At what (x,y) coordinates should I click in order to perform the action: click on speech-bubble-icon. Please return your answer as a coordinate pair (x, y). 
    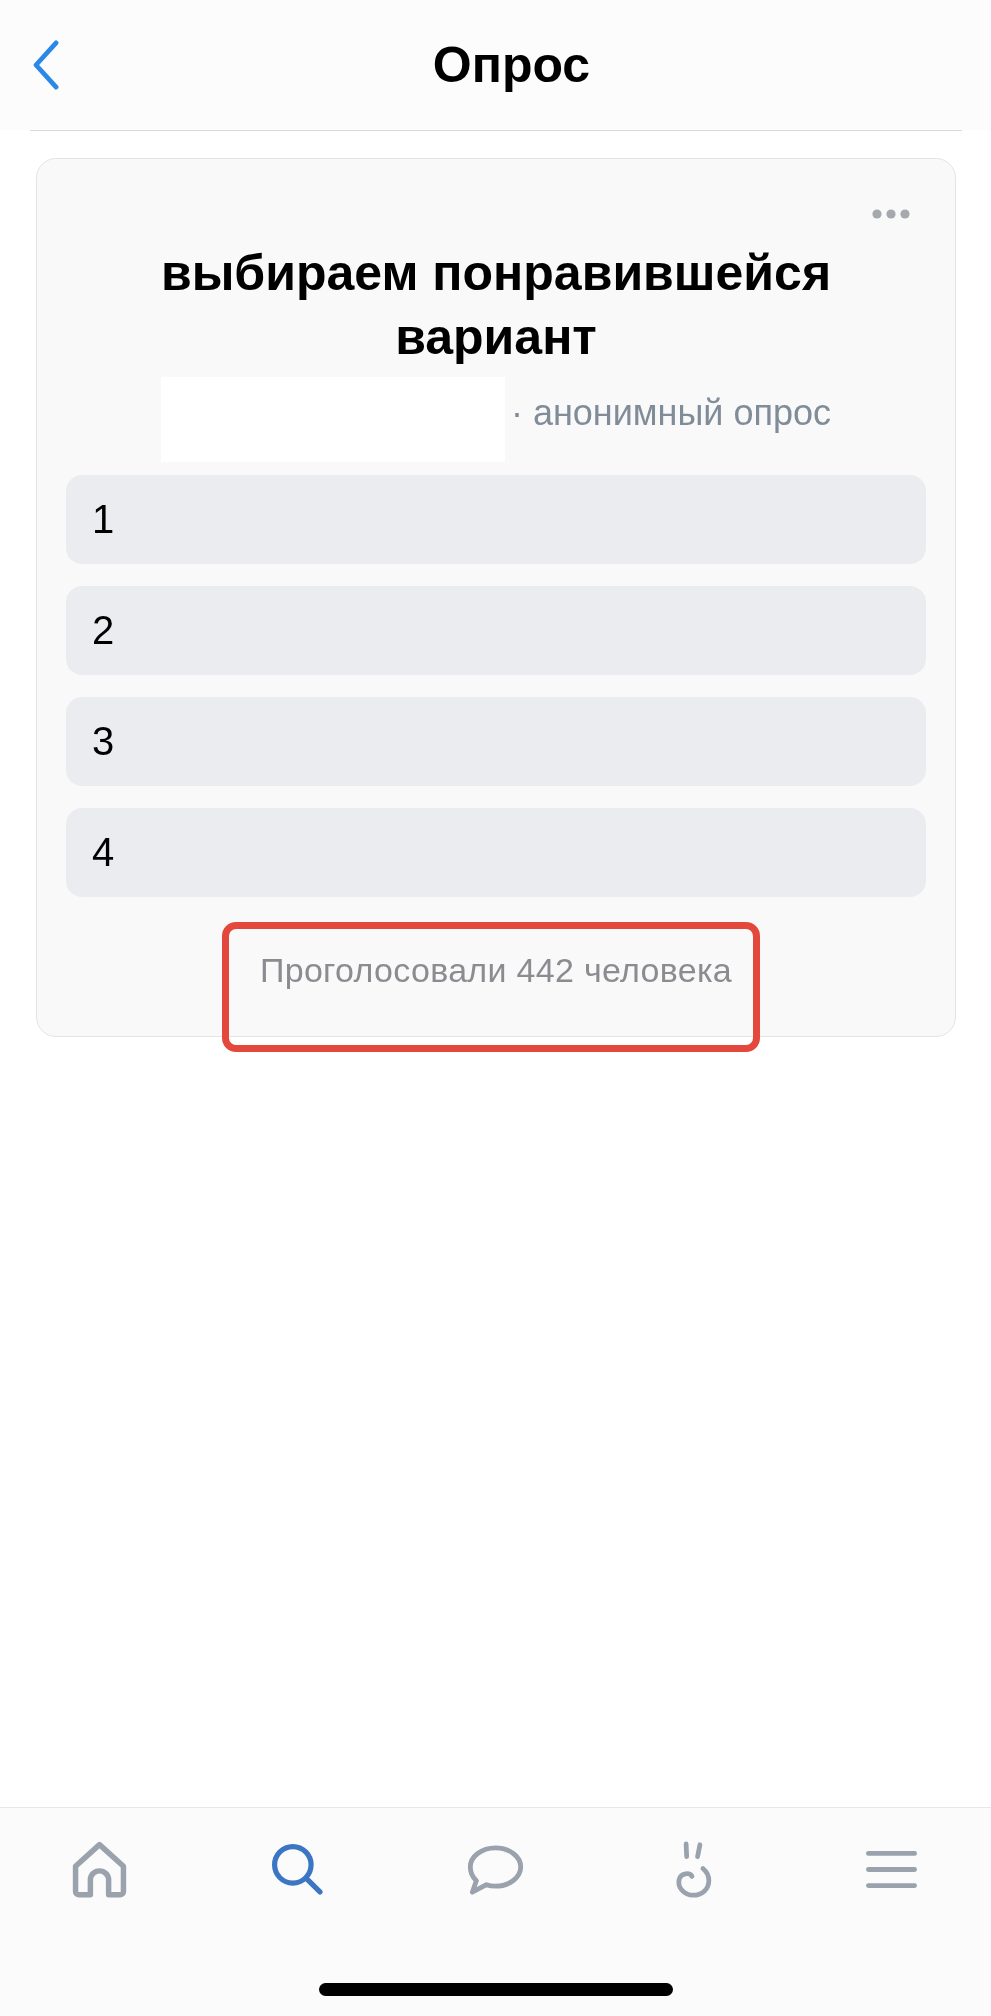
    Looking at the image, I should click on (495, 1869).